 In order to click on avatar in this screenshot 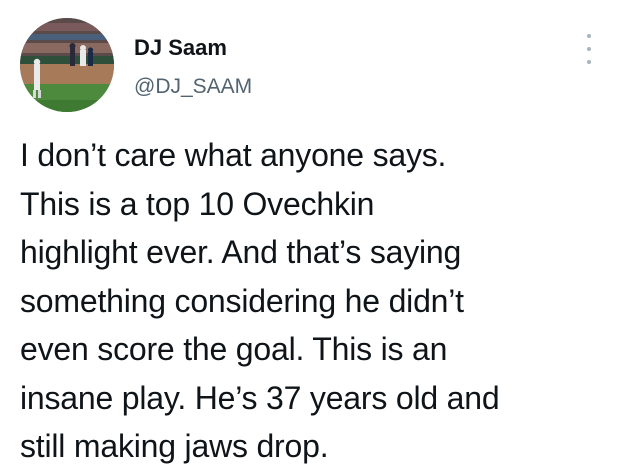, I will do `click(67, 65)`.